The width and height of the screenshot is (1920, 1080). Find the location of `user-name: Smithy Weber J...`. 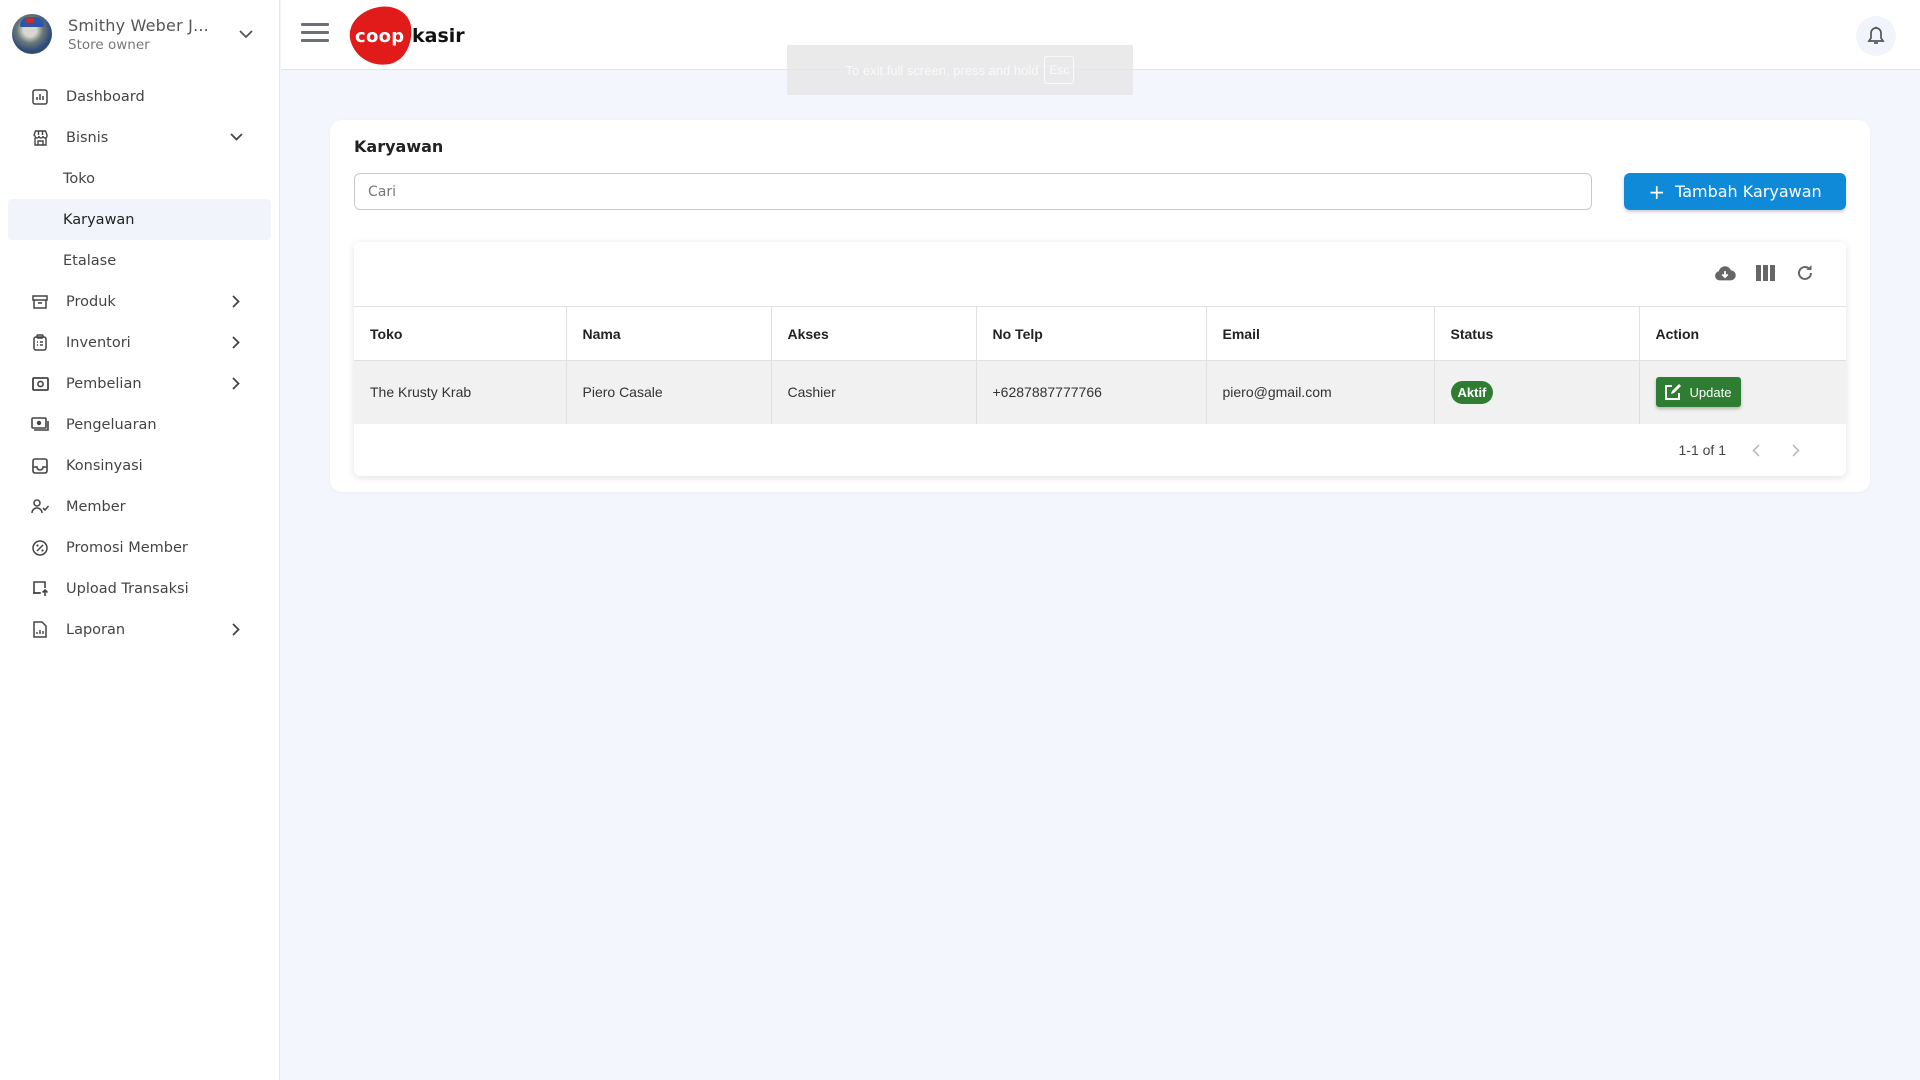

user-name: Smithy Weber J... is located at coordinates (138, 25).